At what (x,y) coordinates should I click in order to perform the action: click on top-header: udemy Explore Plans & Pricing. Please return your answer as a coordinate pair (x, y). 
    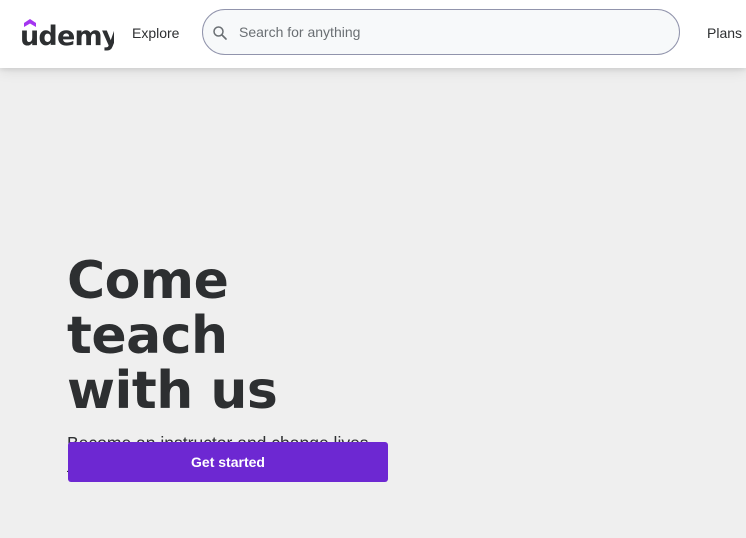
    Looking at the image, I should click on (373, 34).